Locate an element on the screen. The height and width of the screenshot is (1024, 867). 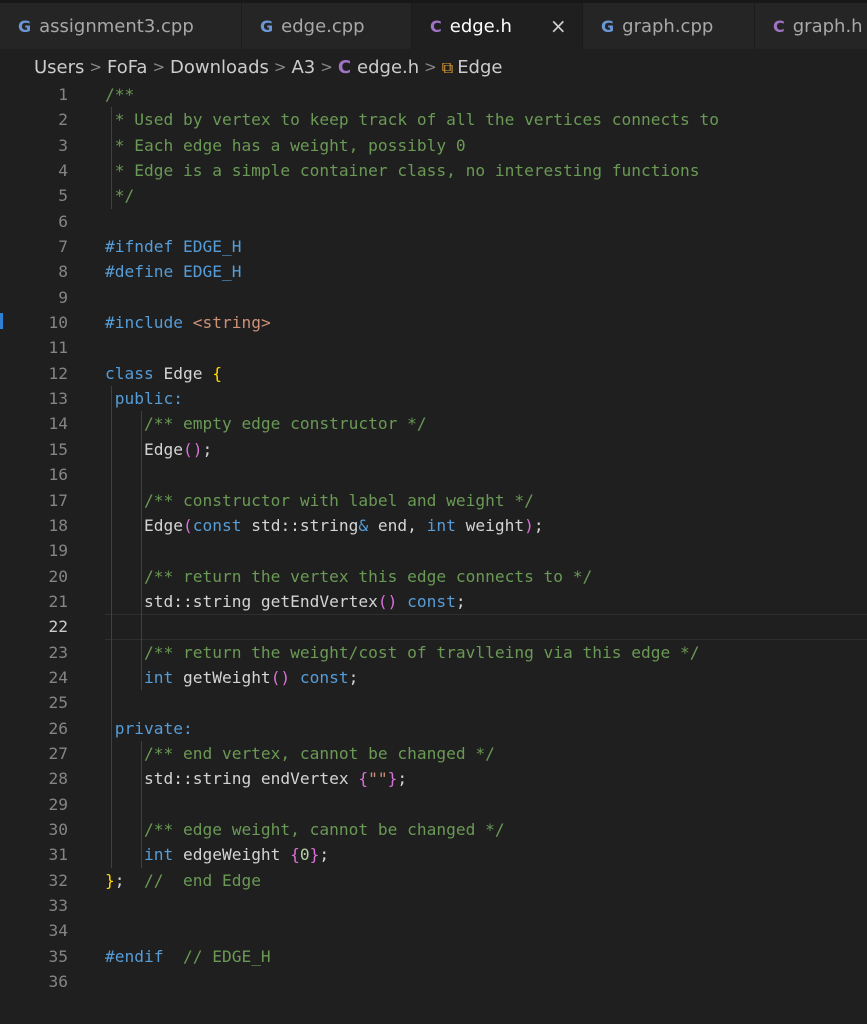
code-token: std::string endVertex is located at coordinates (232, 779).